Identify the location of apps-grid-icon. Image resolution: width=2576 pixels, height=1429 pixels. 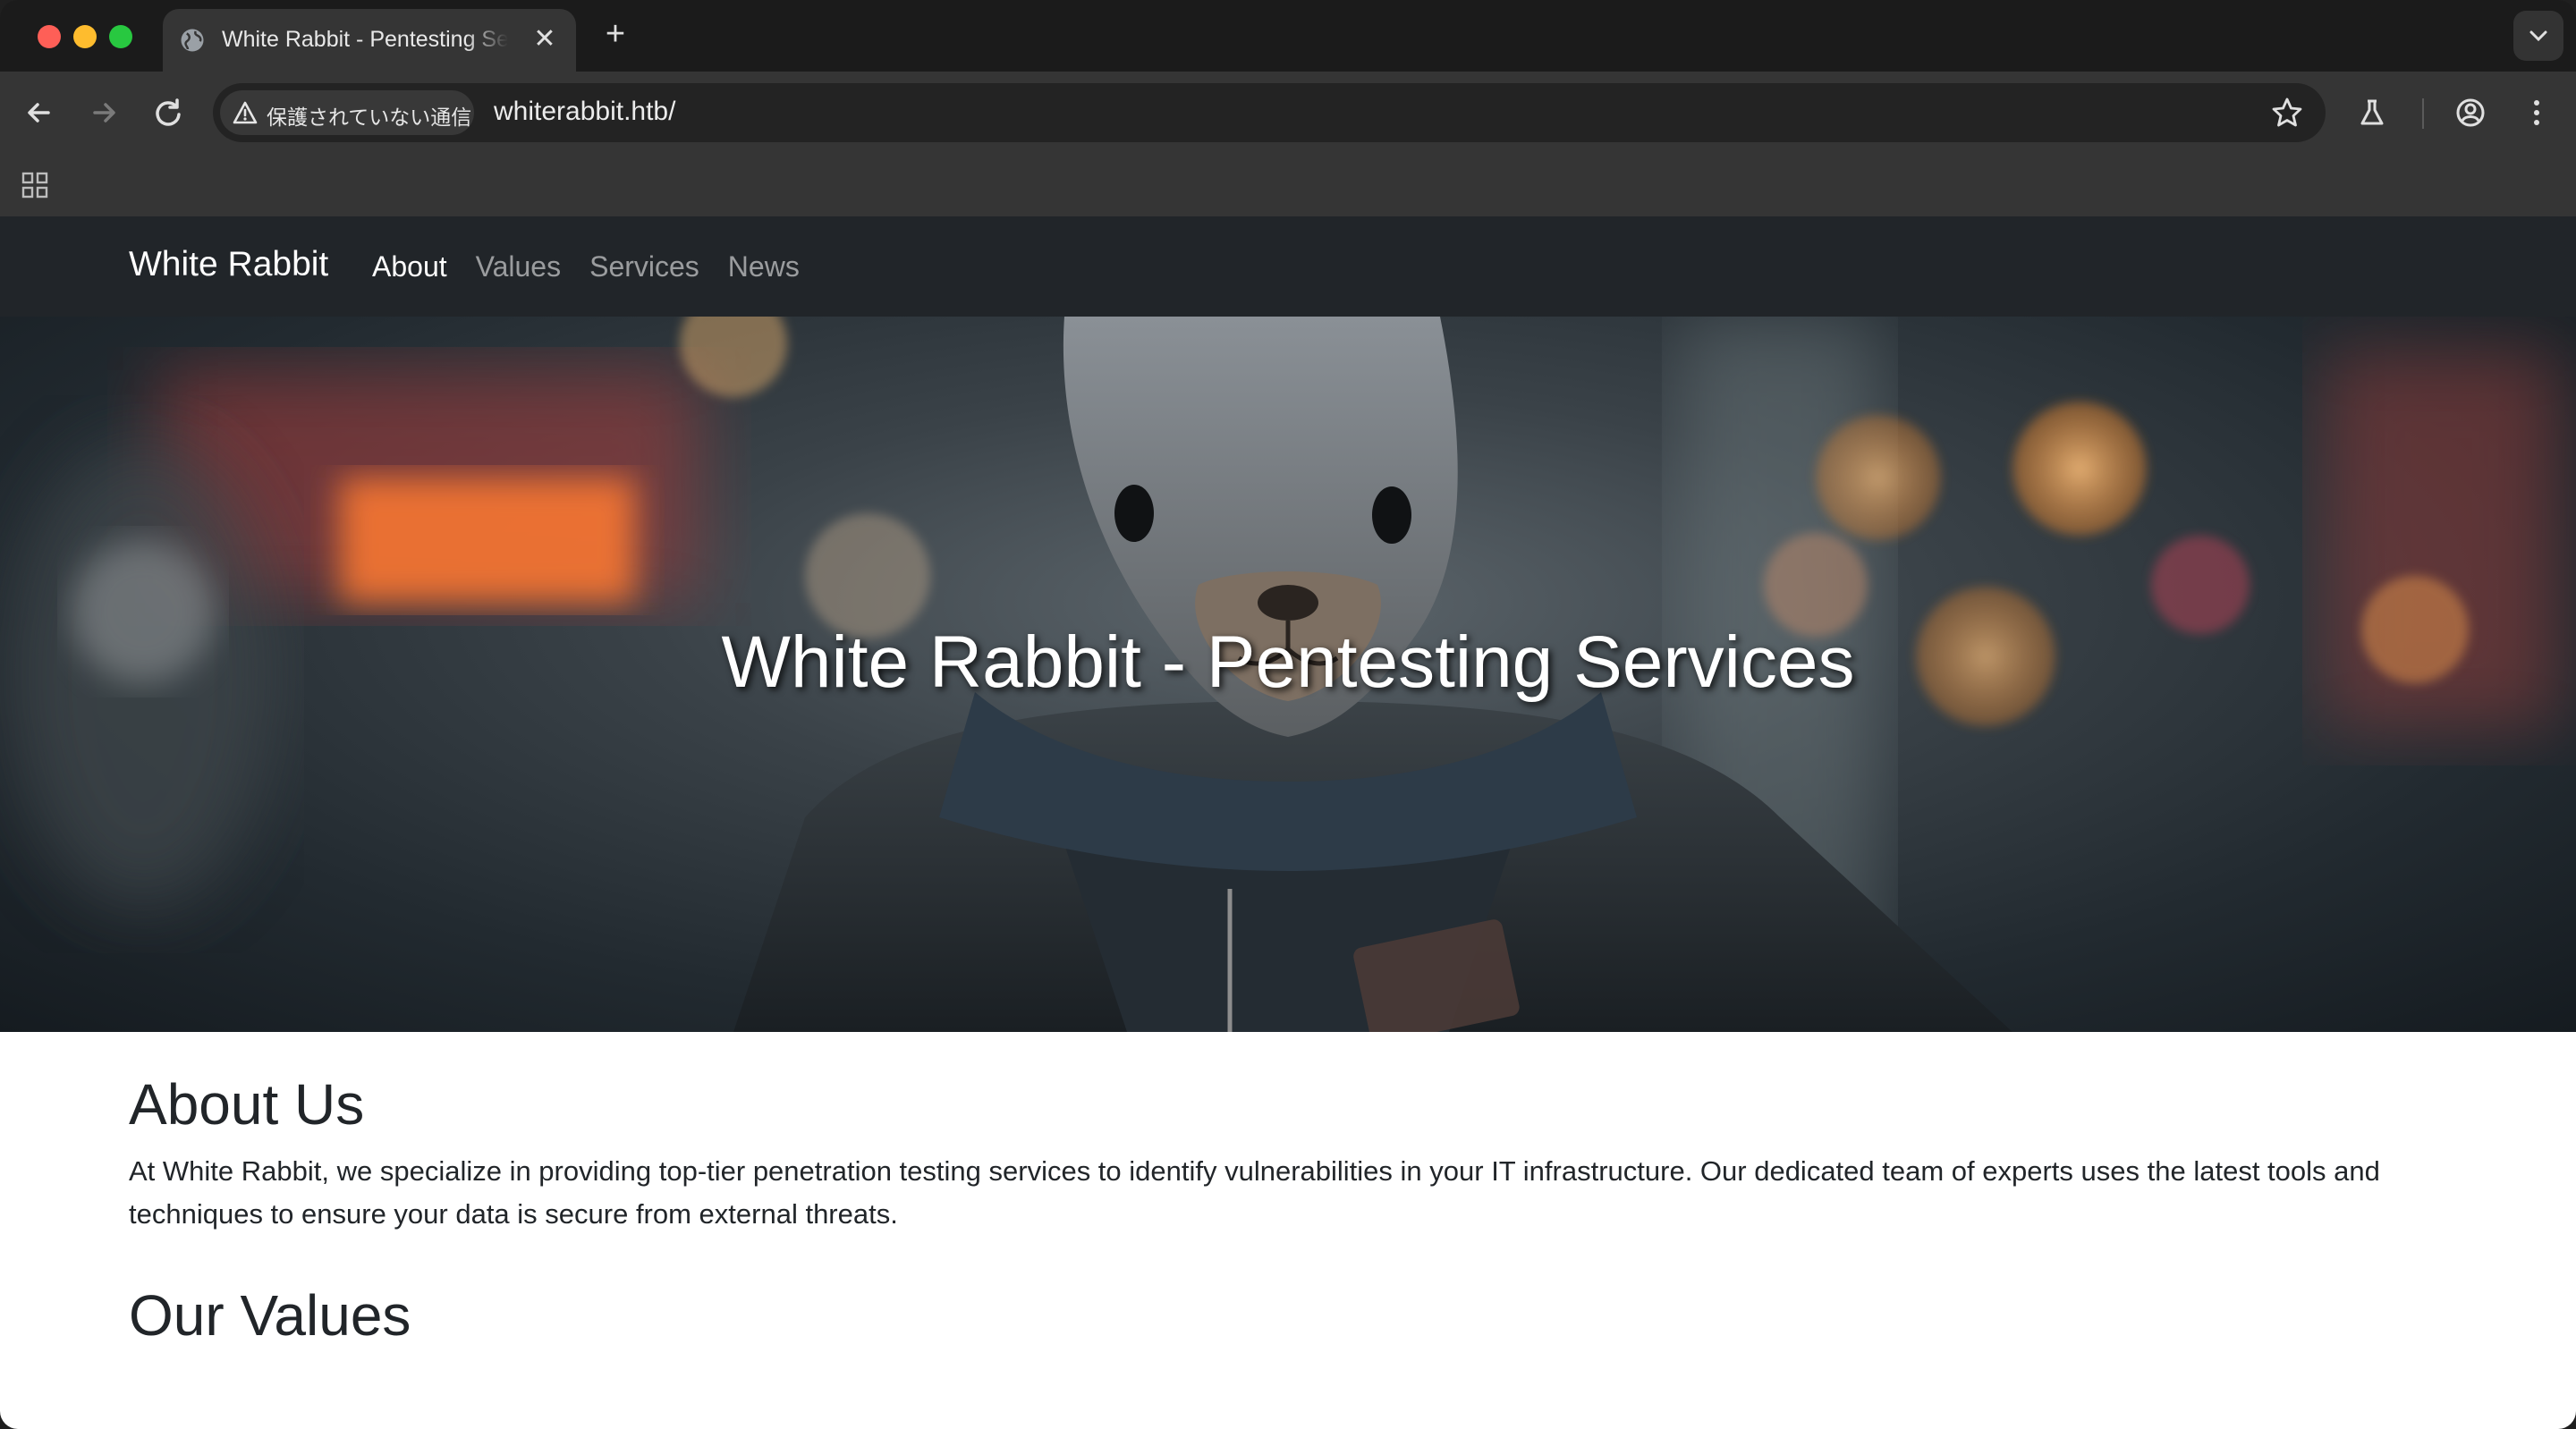
(35, 185).